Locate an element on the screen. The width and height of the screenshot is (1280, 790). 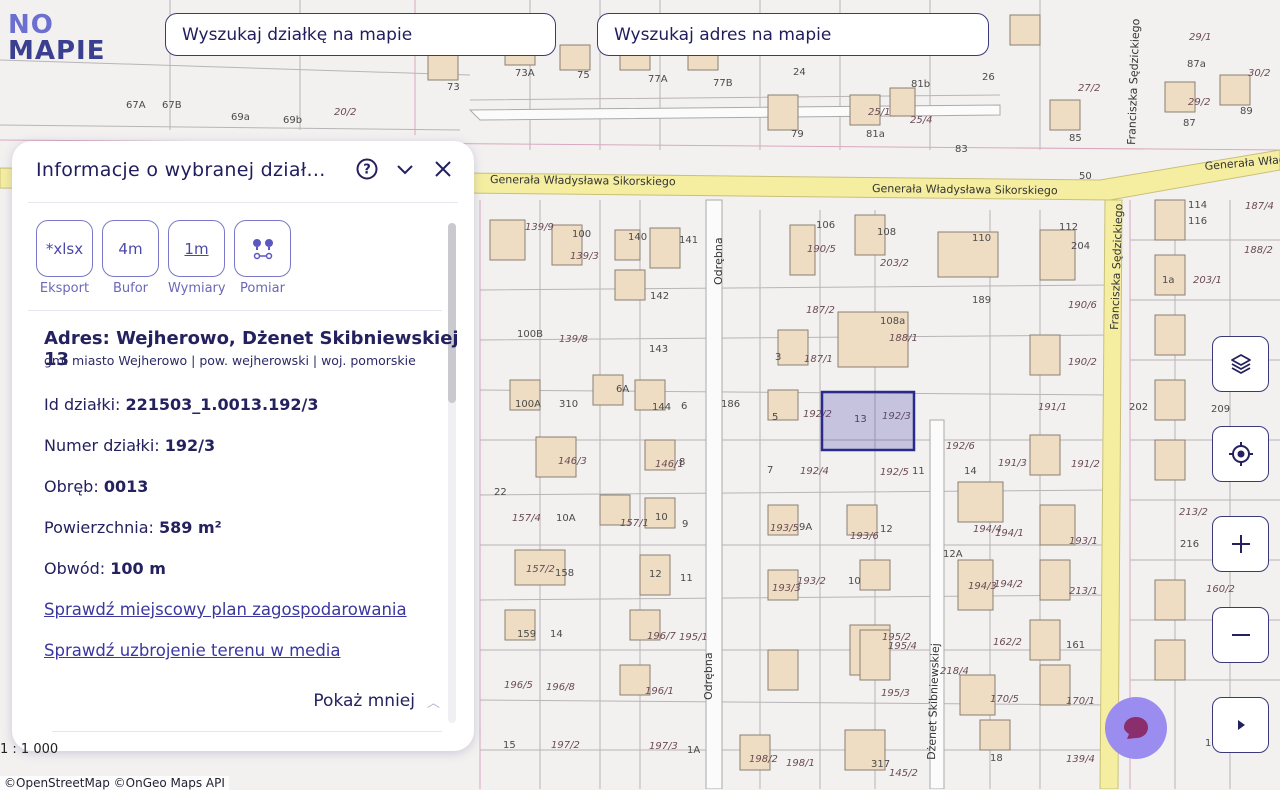
parcel-label: 140 is located at coordinates (637, 237).